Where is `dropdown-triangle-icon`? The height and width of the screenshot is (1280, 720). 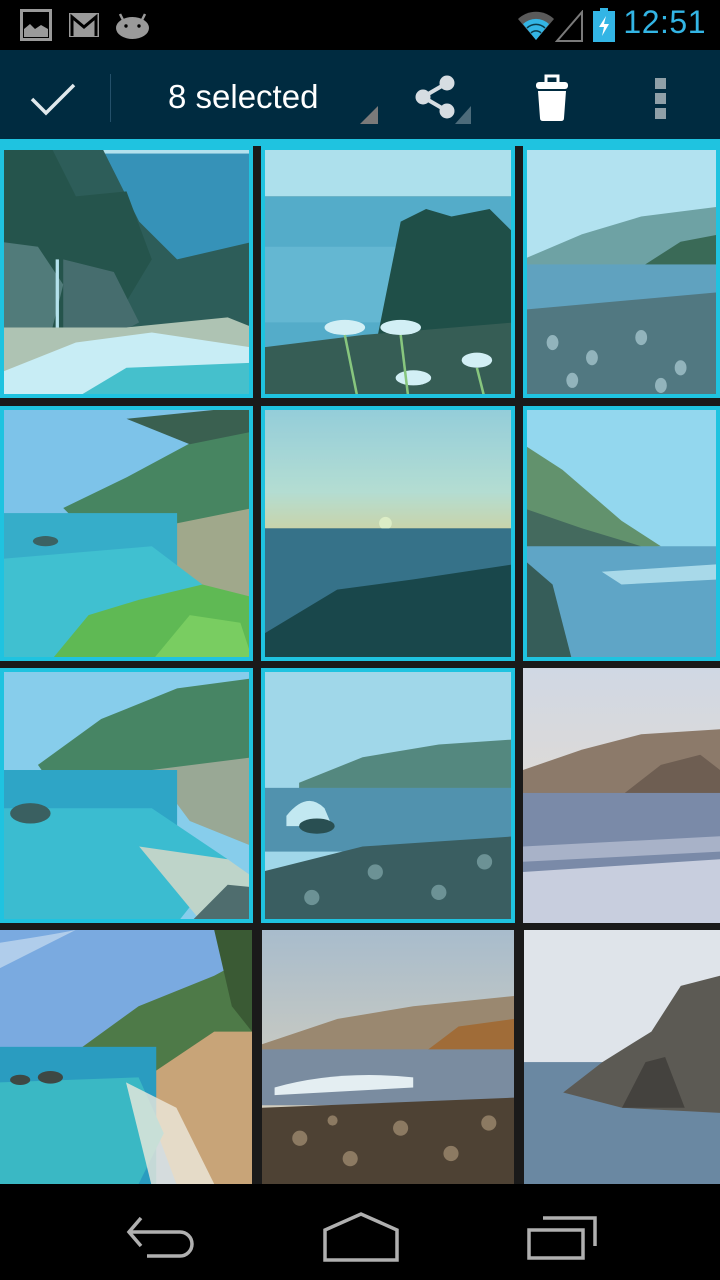
dropdown-triangle-icon is located at coordinates (369, 115).